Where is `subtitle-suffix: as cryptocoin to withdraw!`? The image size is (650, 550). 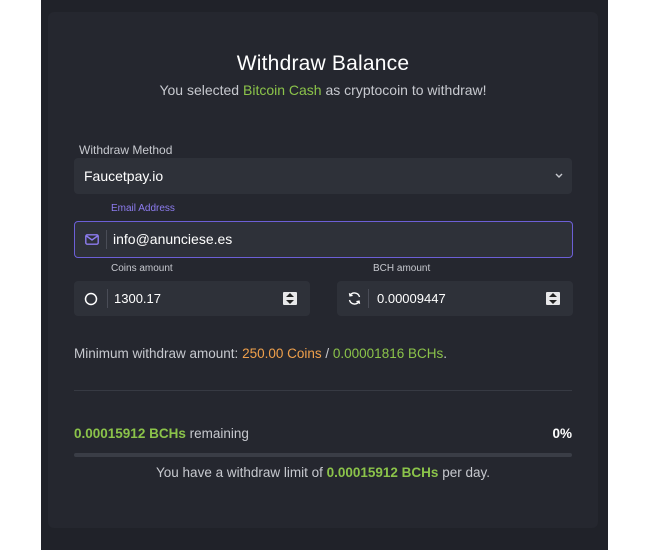
subtitle-suffix: as cryptocoin to withdraw! is located at coordinates (404, 90).